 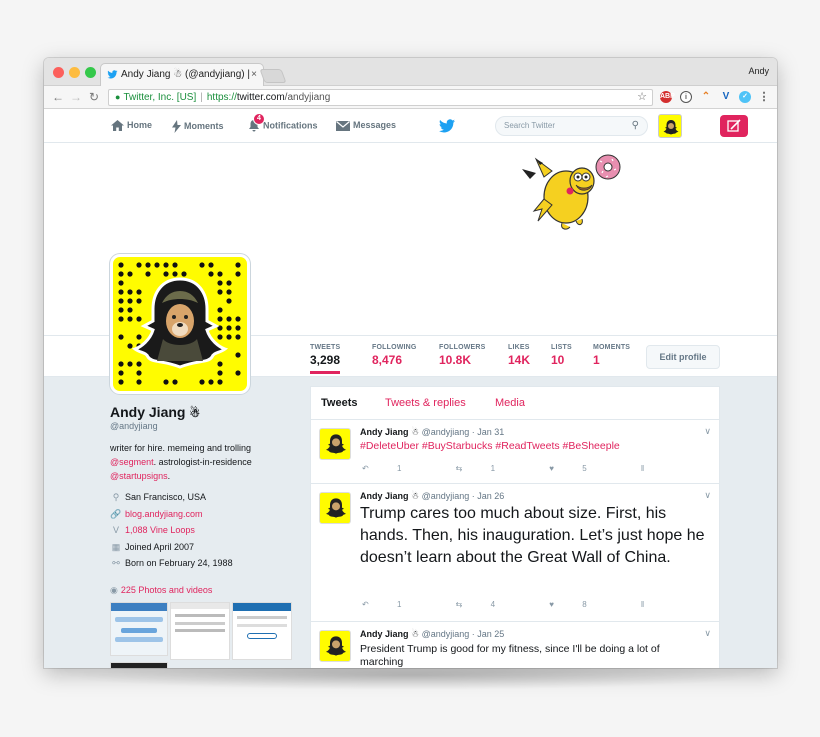 What do you see at coordinates (726, 97) in the screenshot?
I see `v-extension-icon: V` at bounding box center [726, 97].